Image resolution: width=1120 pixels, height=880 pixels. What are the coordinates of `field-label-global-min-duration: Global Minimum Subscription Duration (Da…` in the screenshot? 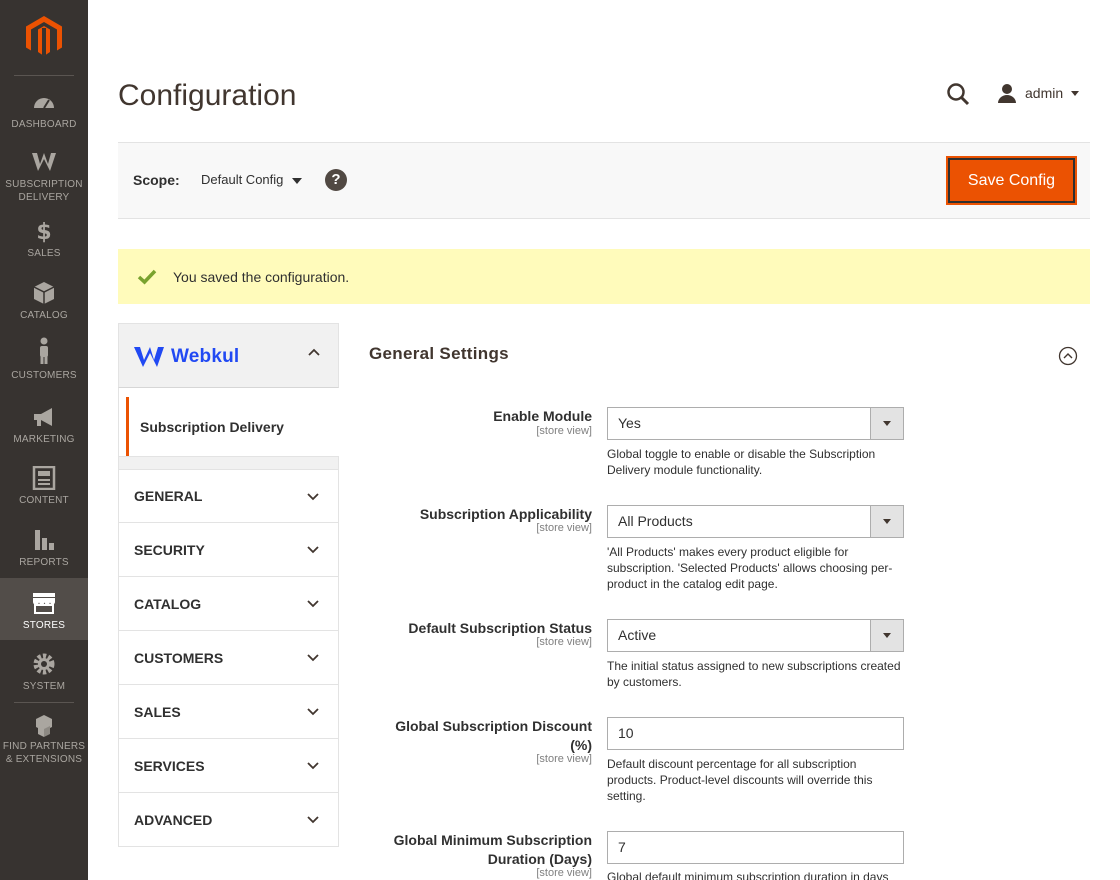 It's located at (492, 849).